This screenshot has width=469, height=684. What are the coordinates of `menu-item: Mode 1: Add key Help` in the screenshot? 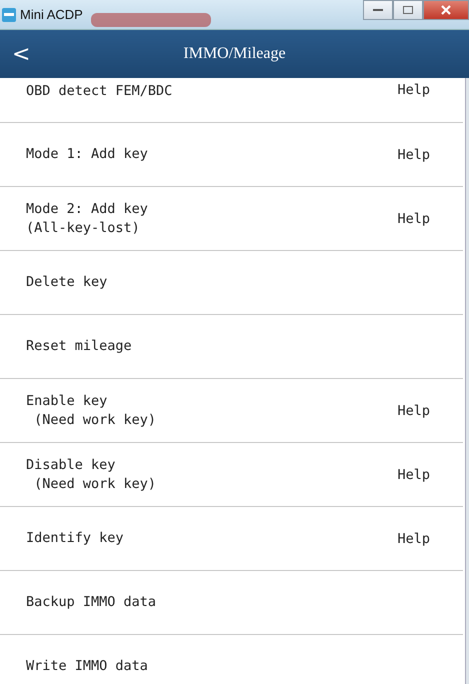 It's located at (231, 155).